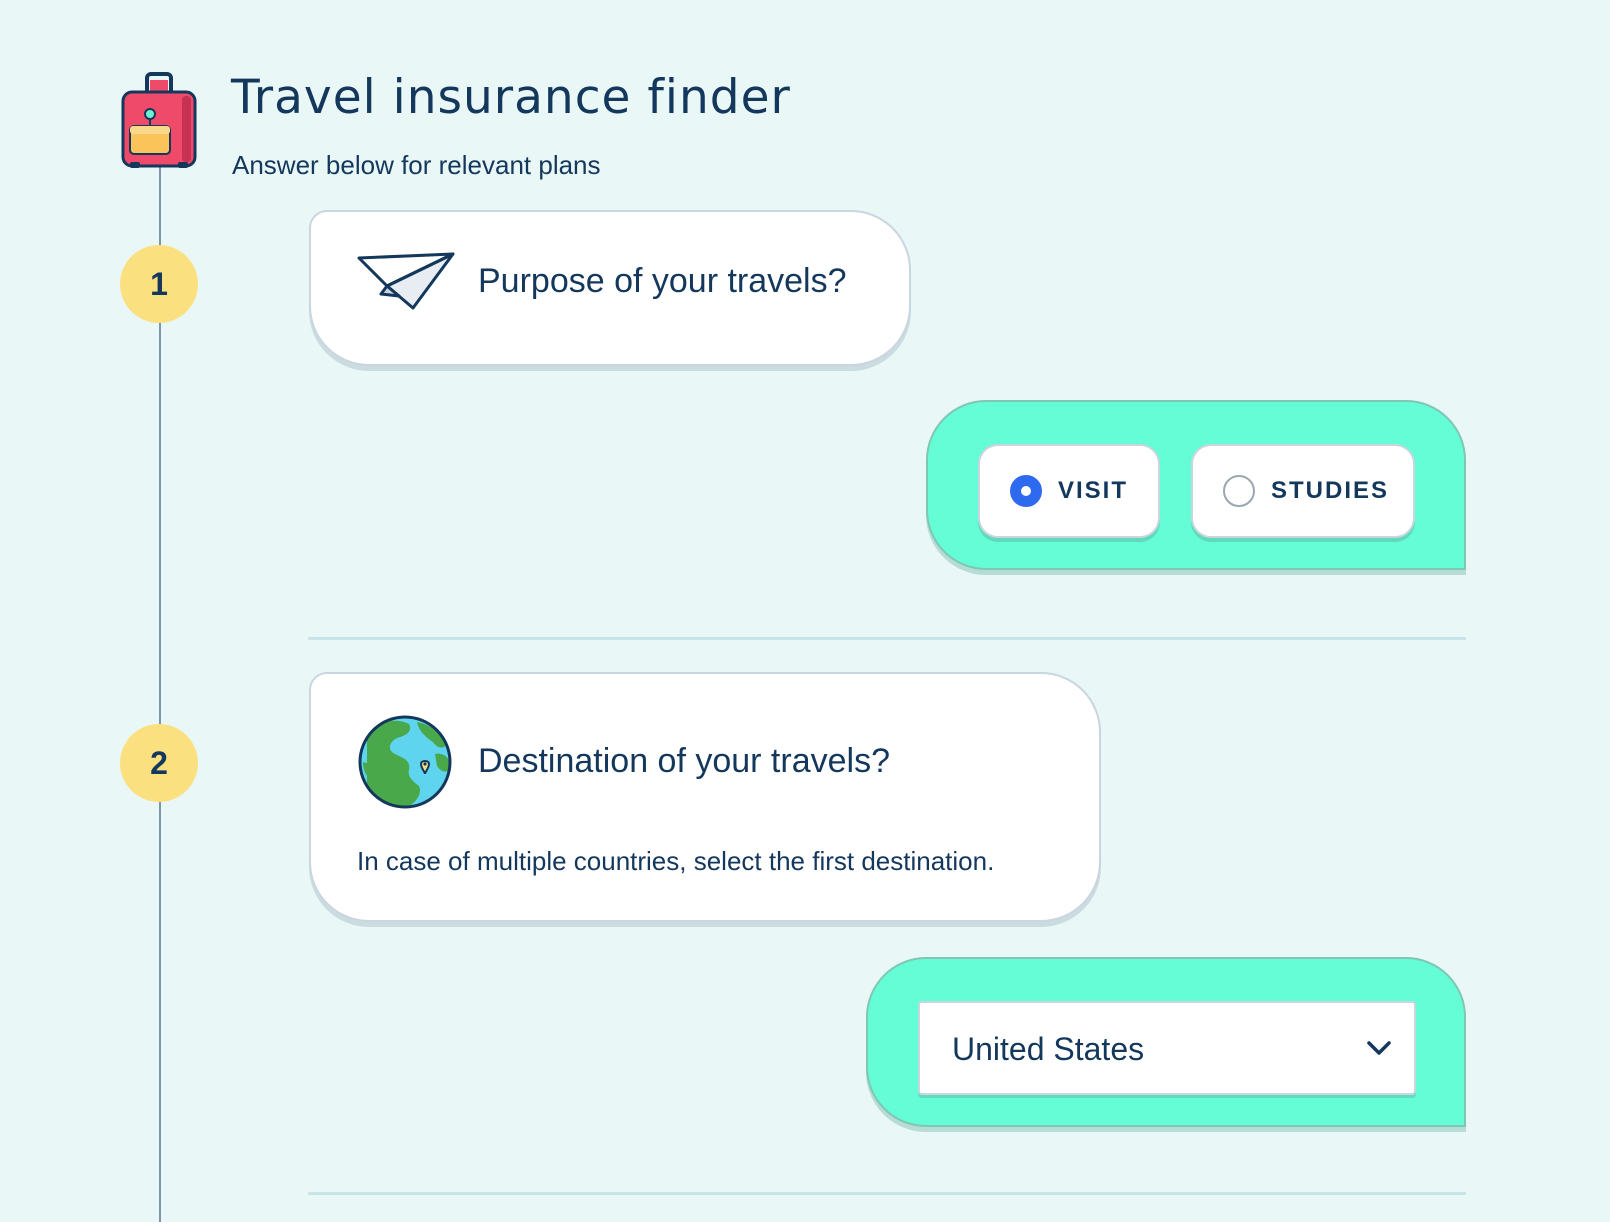 This screenshot has width=1610, height=1222. What do you see at coordinates (405, 762) in the screenshot?
I see `globe-icon` at bounding box center [405, 762].